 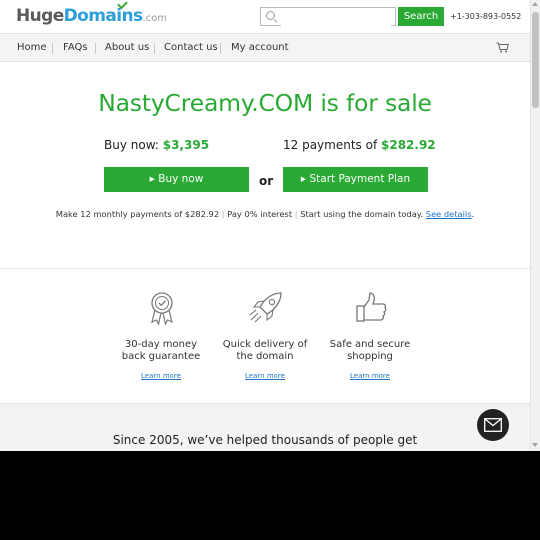 I want to click on payment-plan-price-label: 12 payments of $282.92, so click(x=359, y=145).